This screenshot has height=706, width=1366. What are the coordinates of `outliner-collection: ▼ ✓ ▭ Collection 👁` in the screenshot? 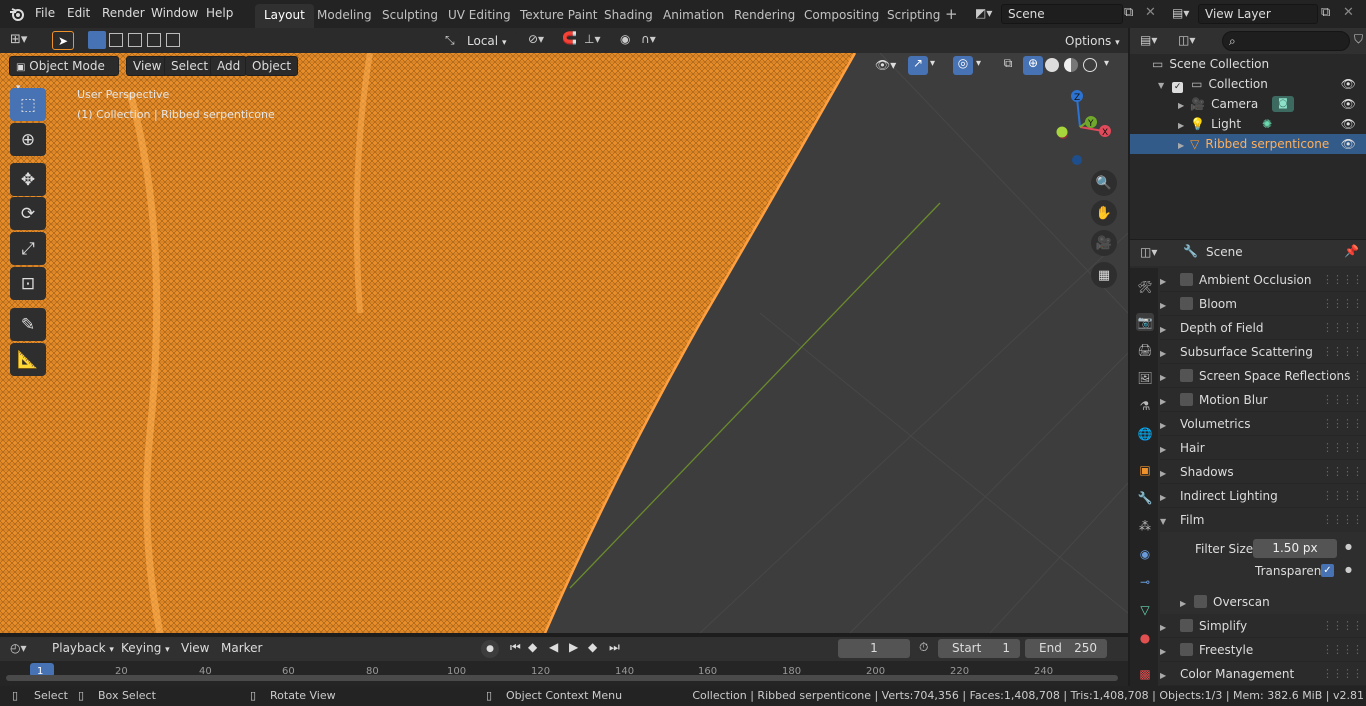 It's located at (1248, 84).